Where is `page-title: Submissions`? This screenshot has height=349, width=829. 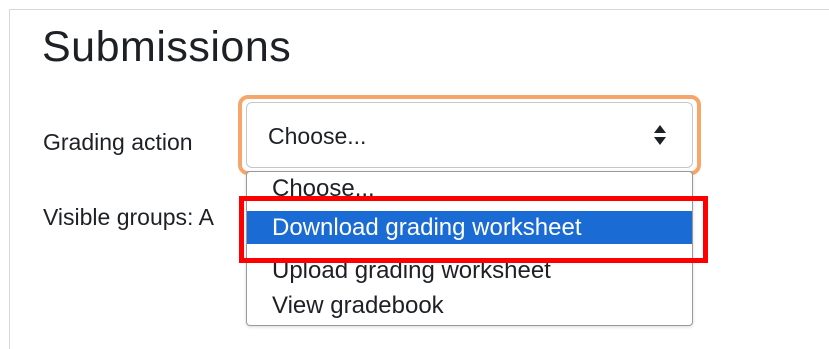
page-title: Submissions is located at coordinates (167, 47).